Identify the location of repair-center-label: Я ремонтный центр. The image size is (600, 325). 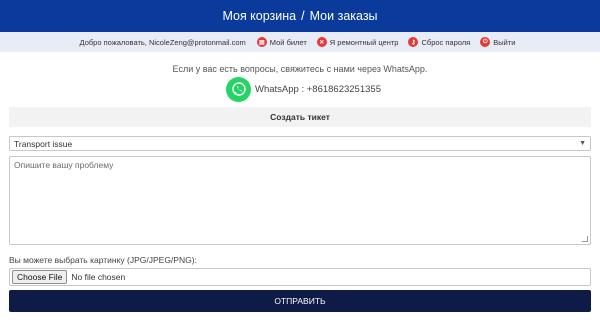
(364, 42).